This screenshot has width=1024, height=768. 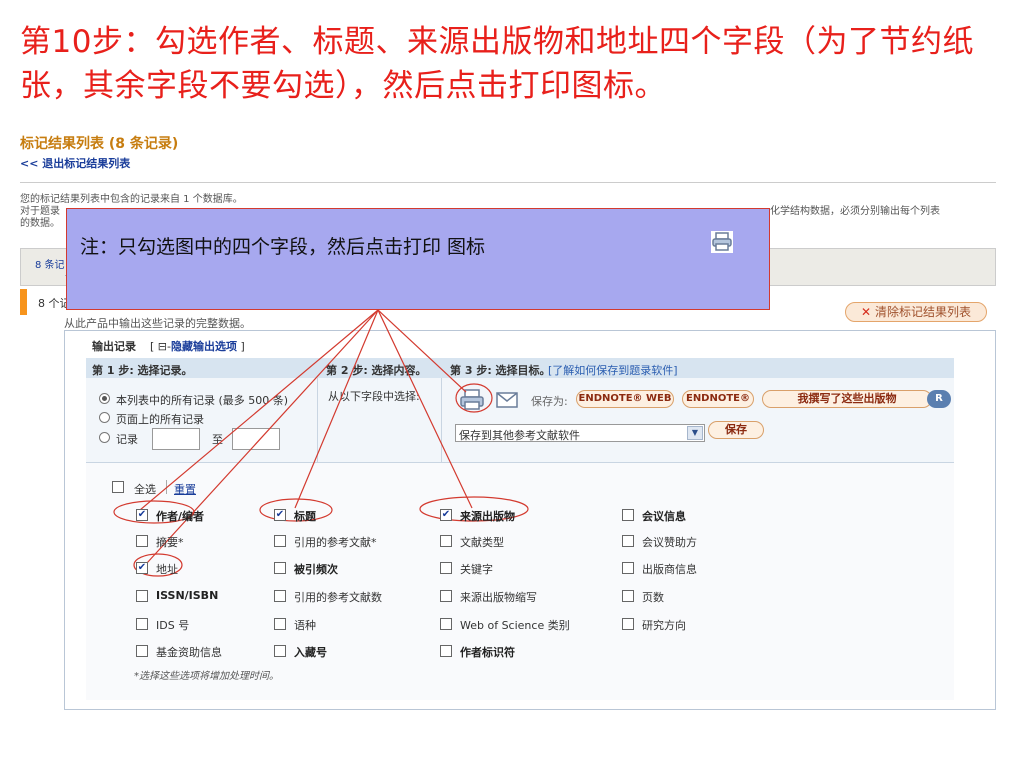 What do you see at coordinates (170, 542) in the screenshot?
I see `field-label: 摘要*` at bounding box center [170, 542].